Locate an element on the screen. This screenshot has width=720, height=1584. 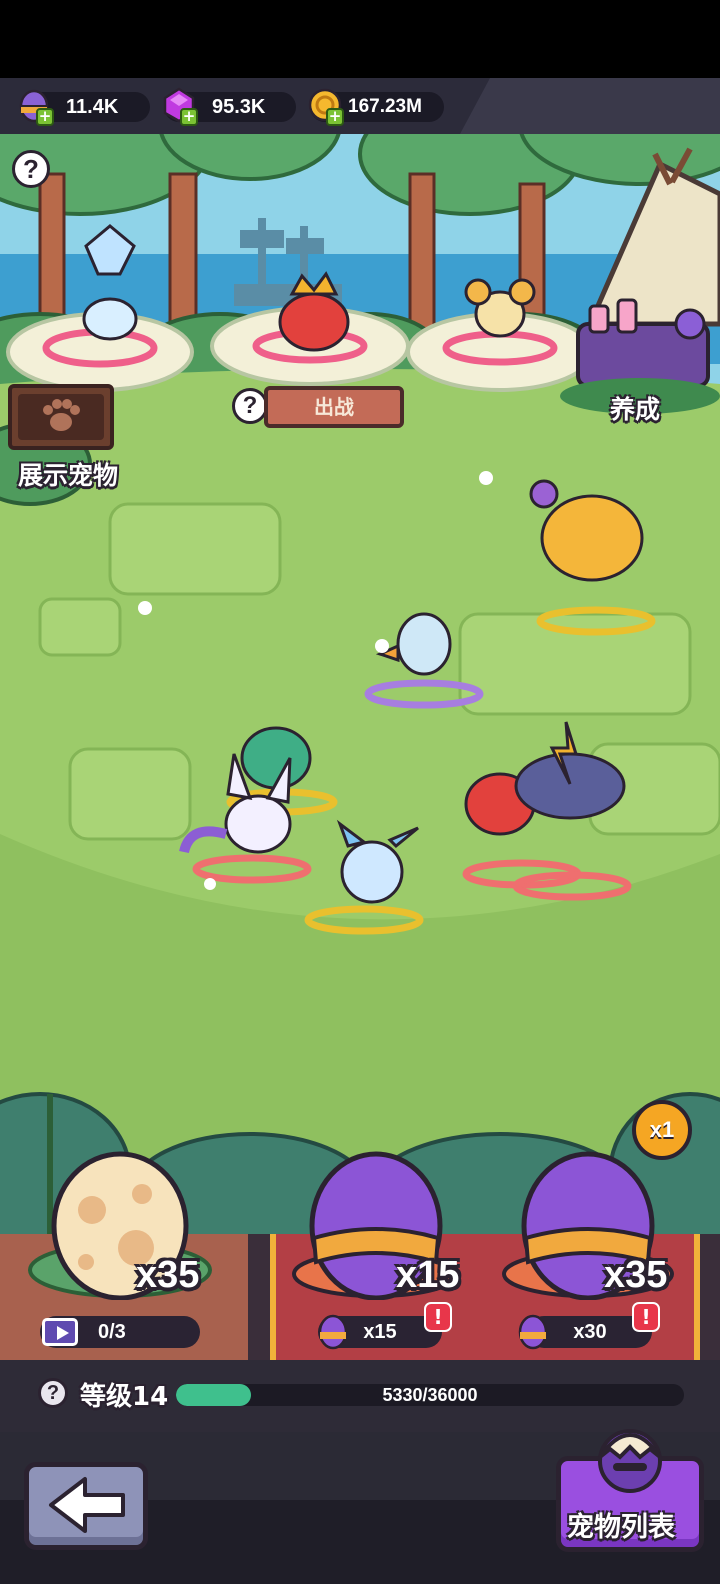
deploy-sign: 出战 is located at coordinates (334, 407).